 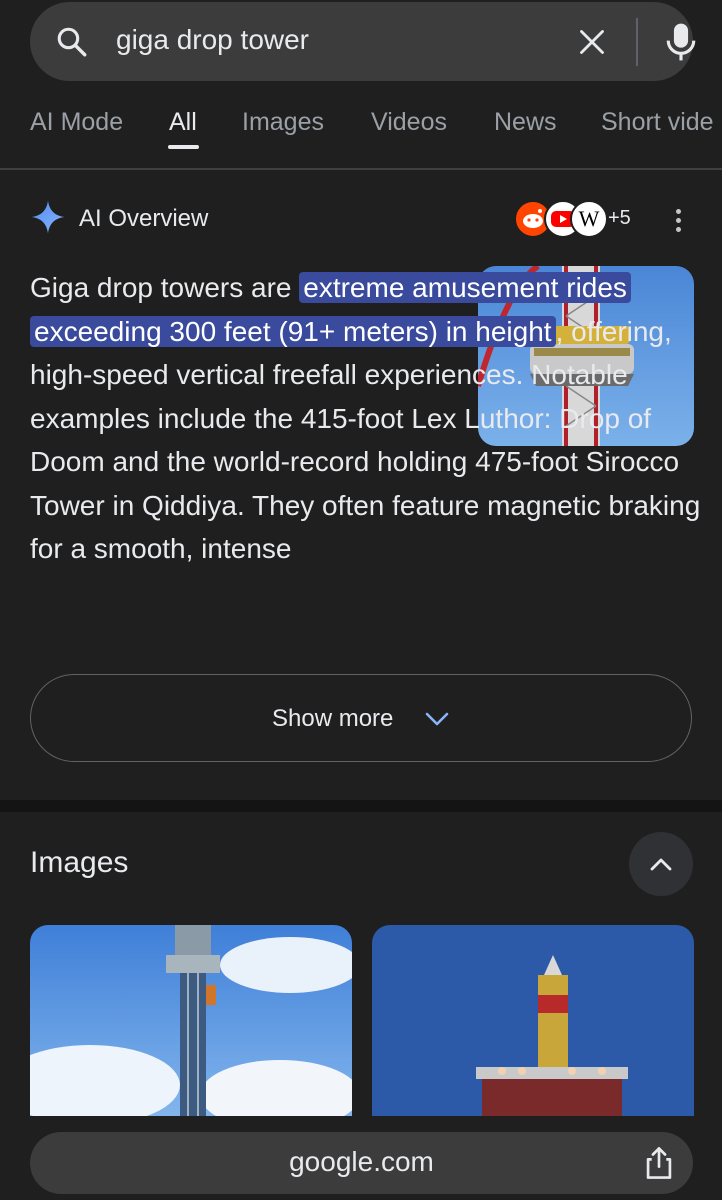 What do you see at coordinates (361, 625) in the screenshot?
I see `text-fade-overlay` at bounding box center [361, 625].